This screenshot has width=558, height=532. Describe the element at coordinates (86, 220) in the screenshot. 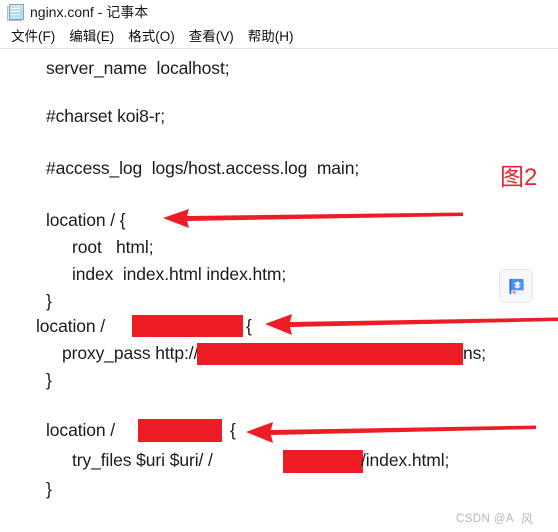

I see `code-line-location-root: location / {` at that location.